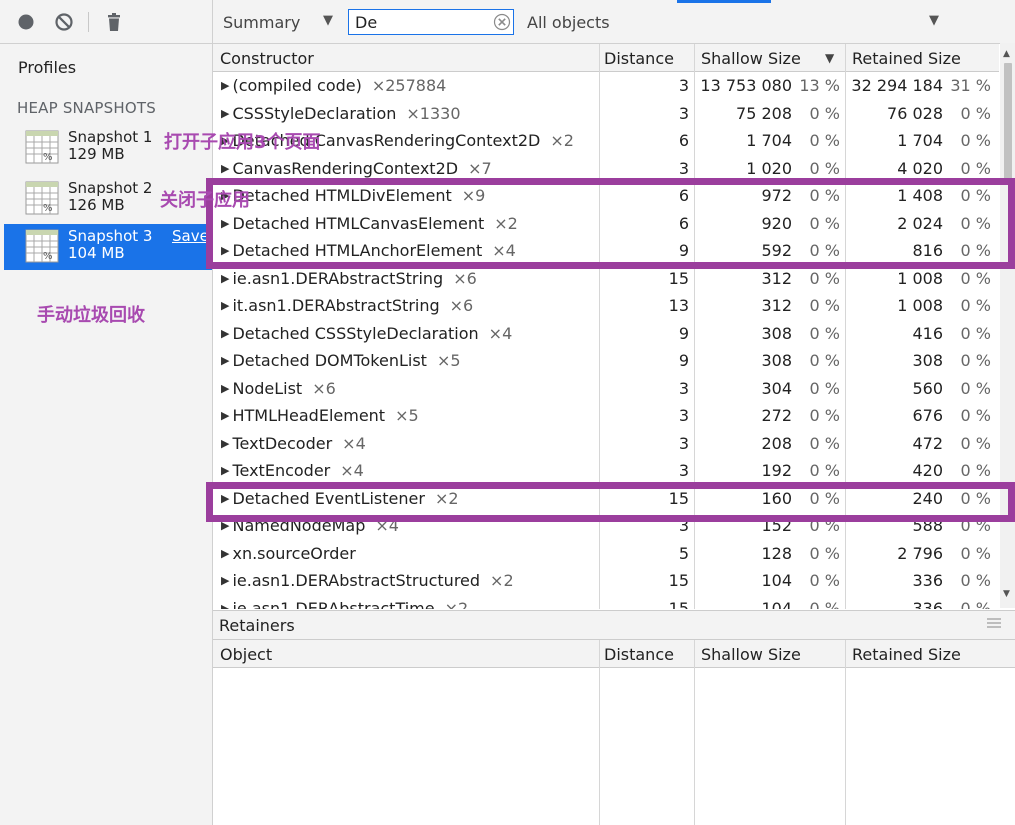 The image size is (1015, 825). I want to click on table-row: ▶ ie.asn1.DERAbstractTime ×2 15 104 0 % 336 0 %, so click(606, 602).